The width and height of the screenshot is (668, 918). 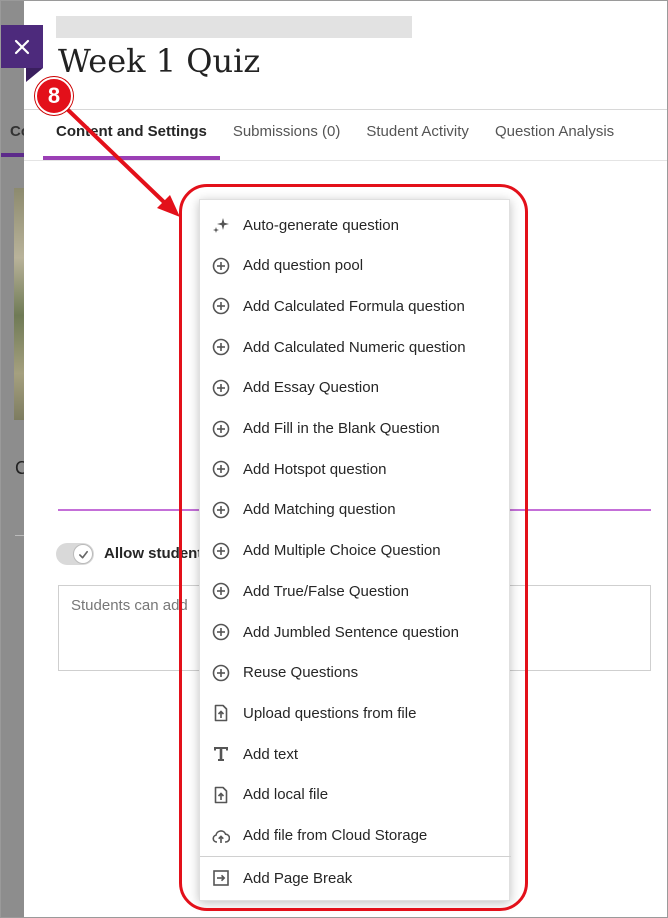 I want to click on menu-item-label: Add Calculated Numeric question, so click(x=354, y=347).